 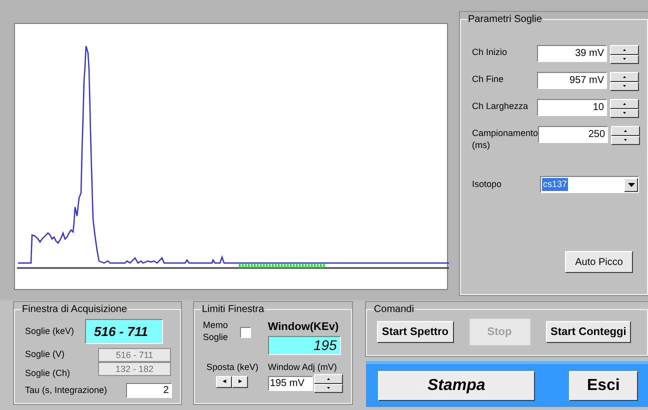 I want to click on checkbox-label: Memo Soglie, so click(x=215, y=331).